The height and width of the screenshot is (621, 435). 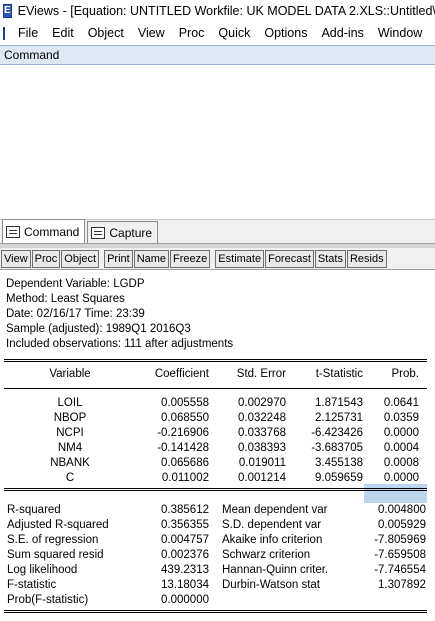 I want to click on menu-file: File, so click(x=28, y=33).